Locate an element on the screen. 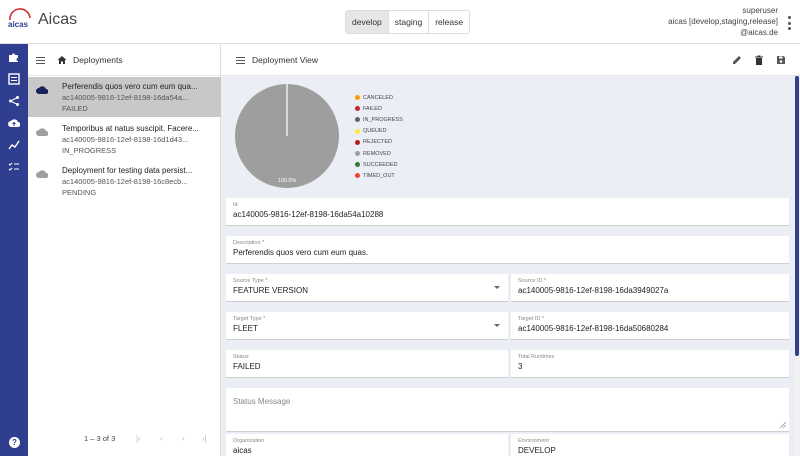 This screenshot has height=456, width=800. save-icon is located at coordinates (781, 60).